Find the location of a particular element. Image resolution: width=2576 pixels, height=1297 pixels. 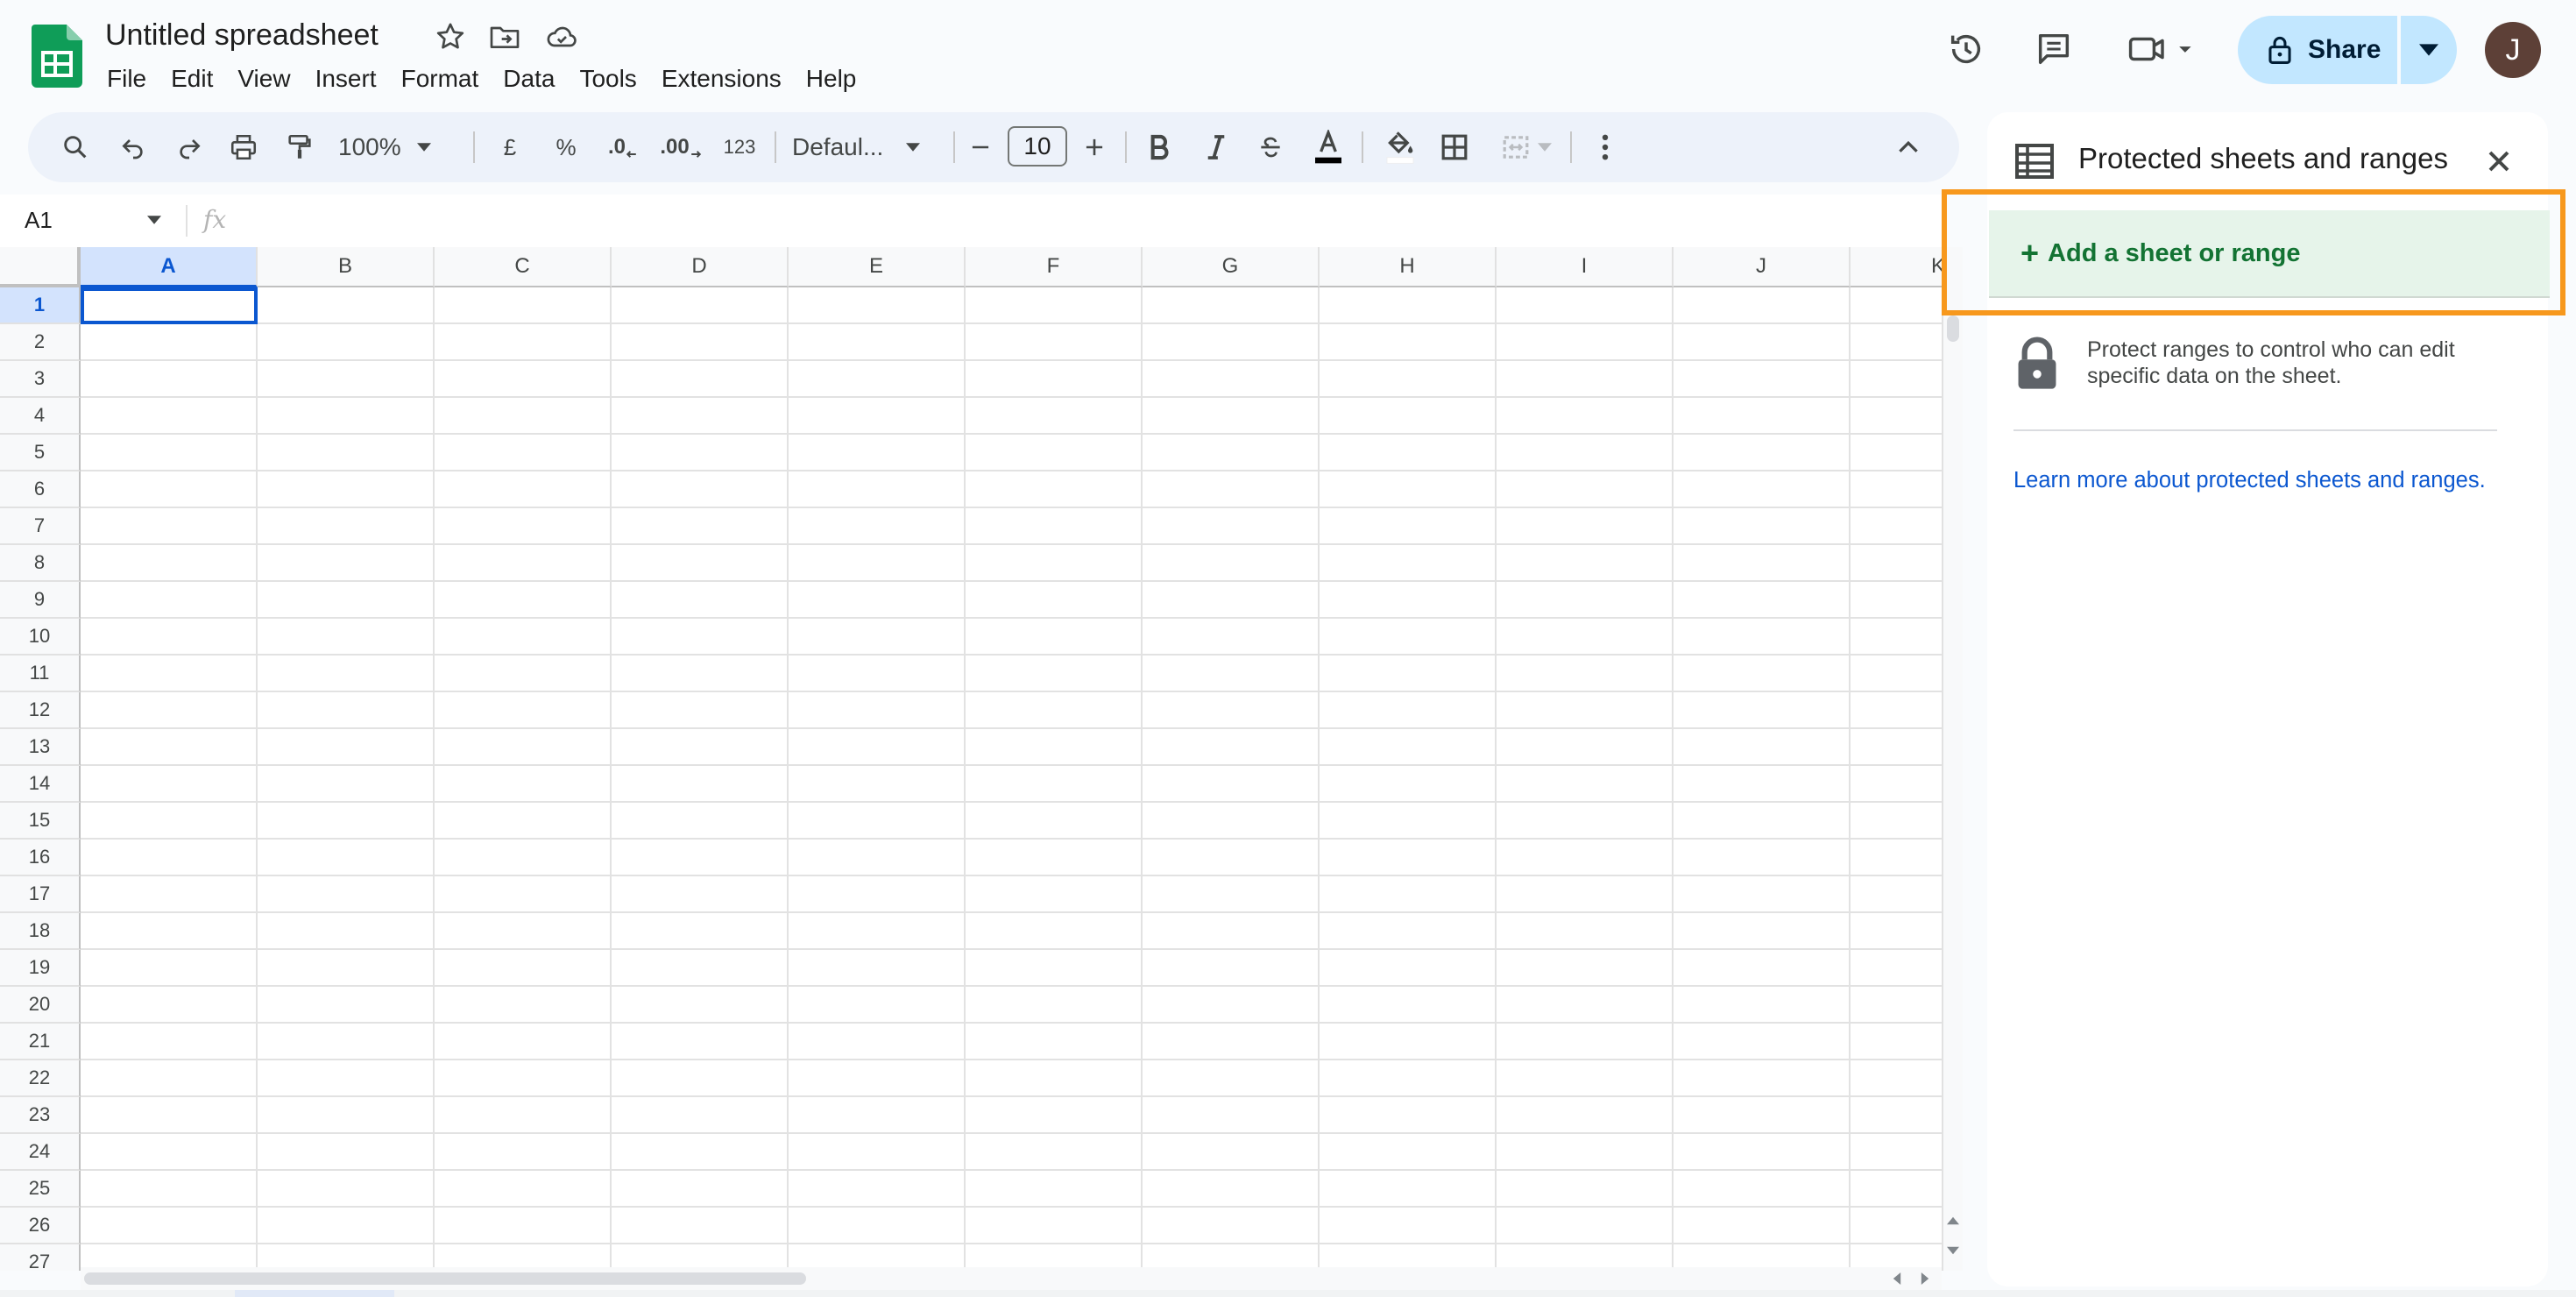

column-header-j: J is located at coordinates (1762, 267).